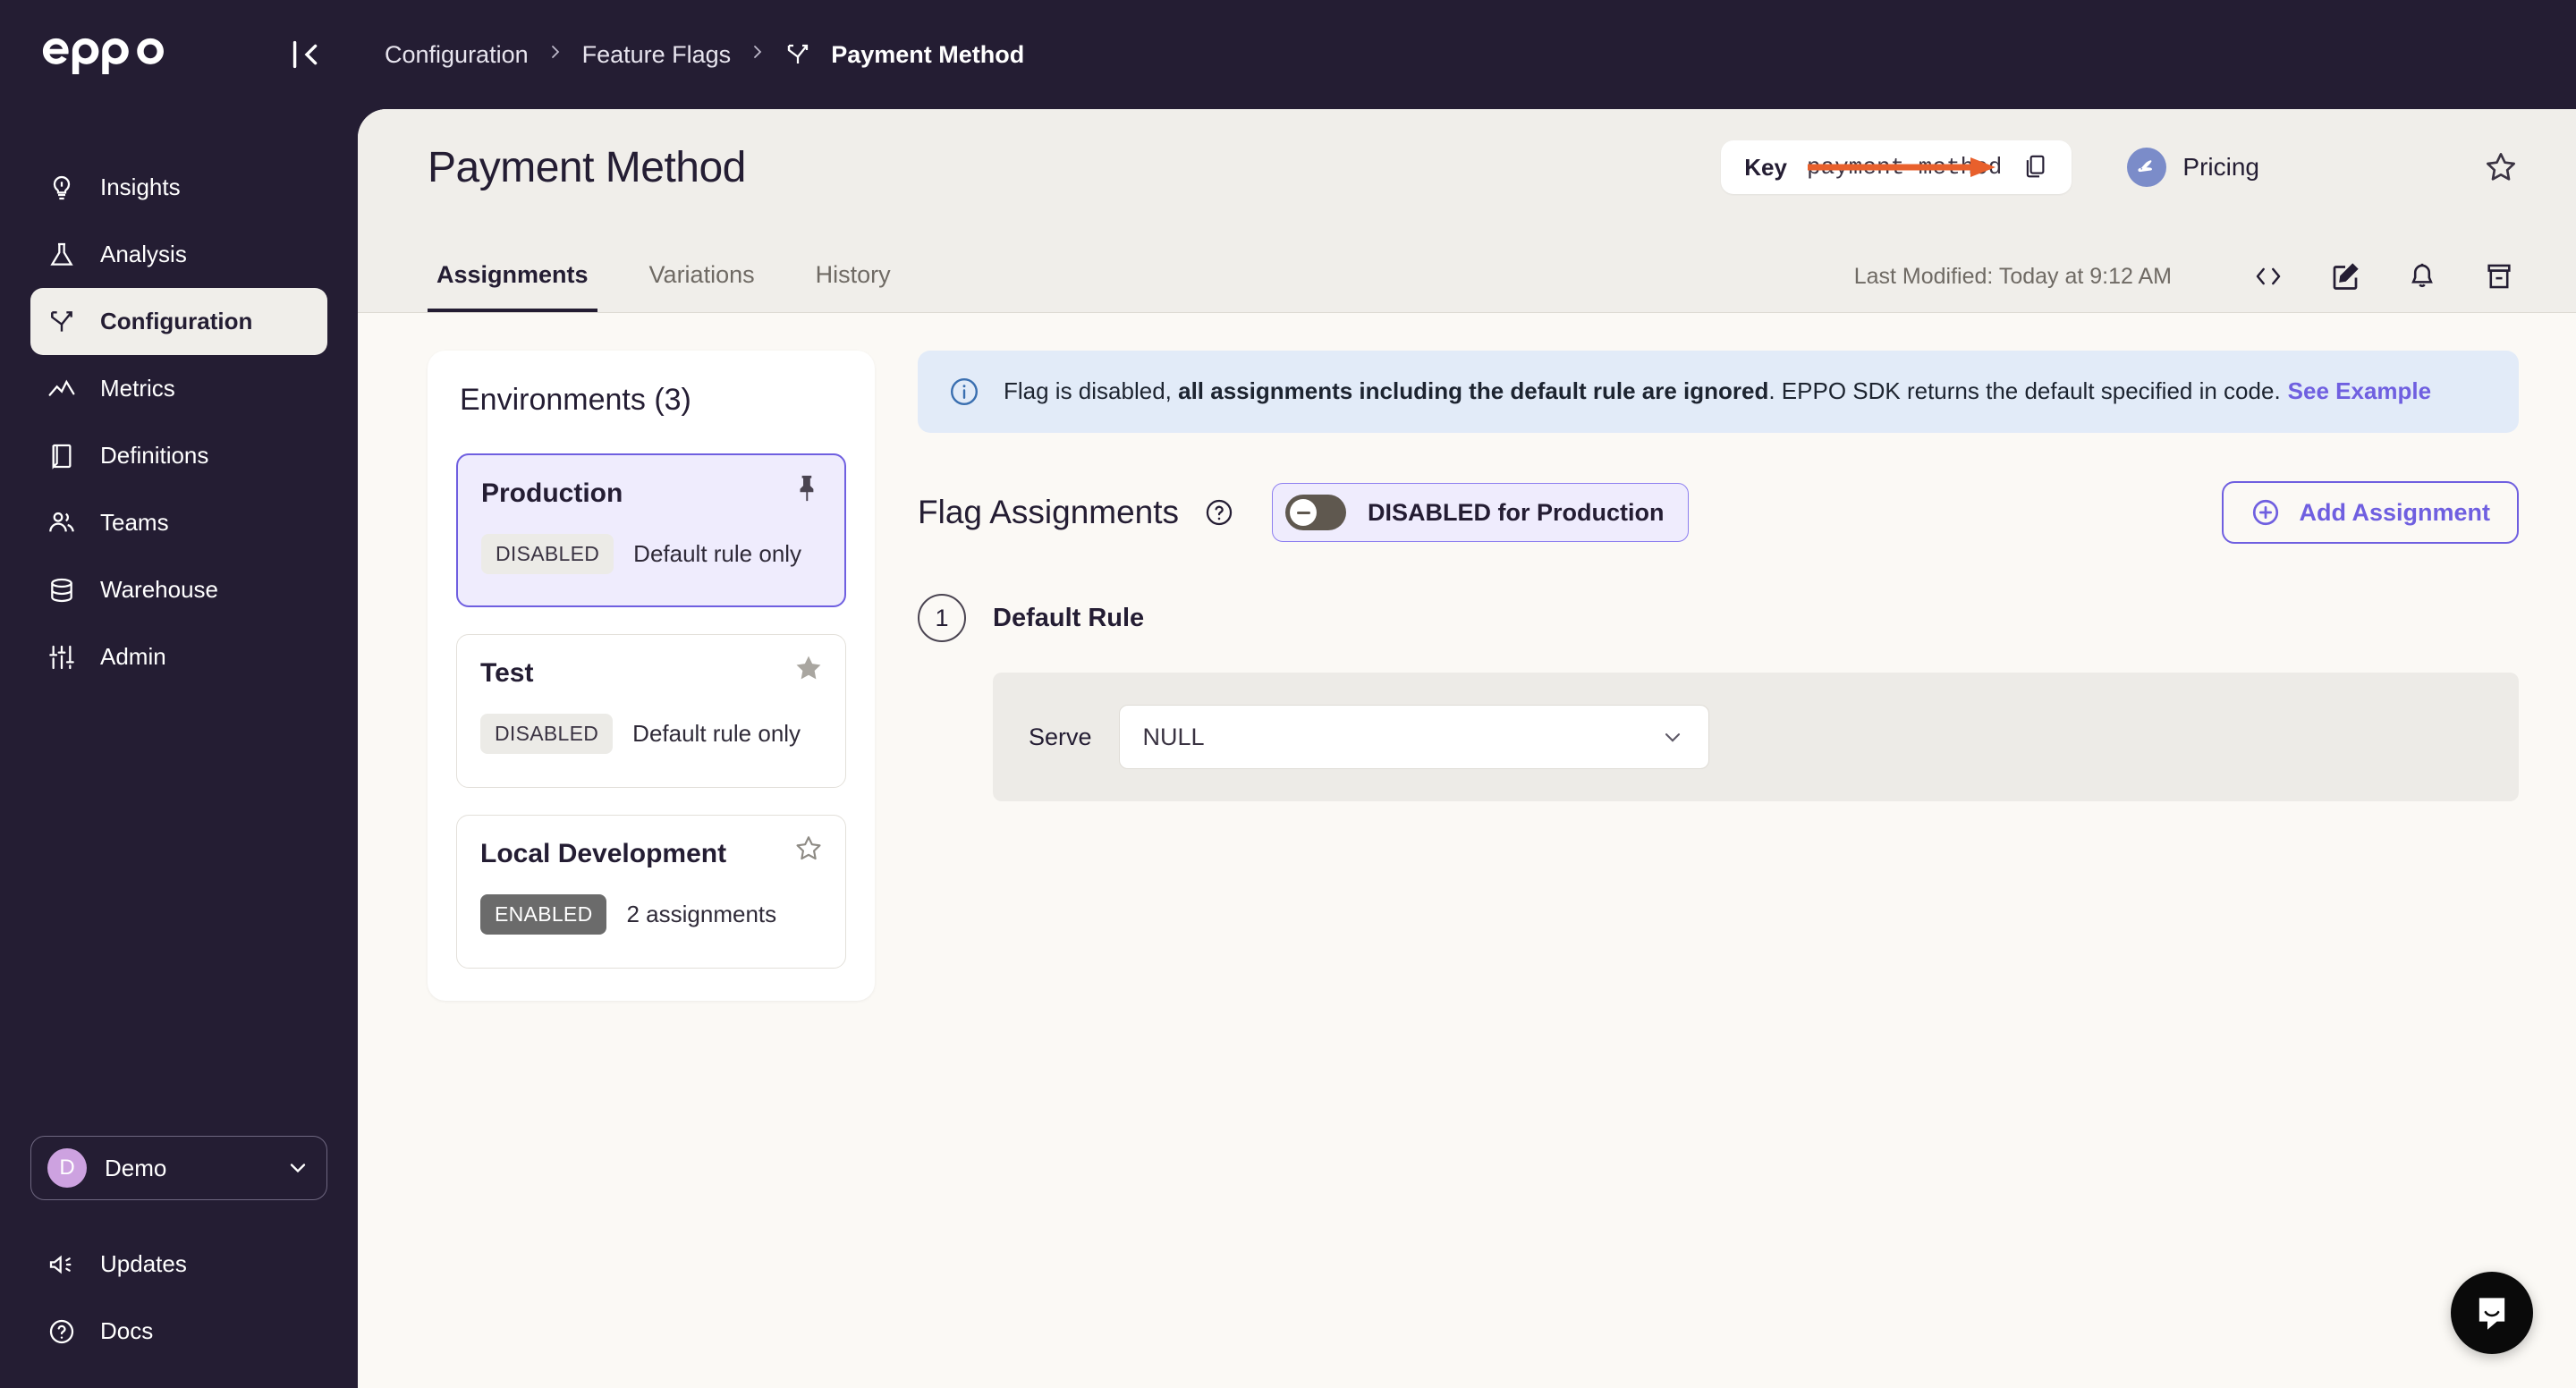 Image resolution: width=2576 pixels, height=1388 pixels. What do you see at coordinates (306, 55) in the screenshot?
I see `collapse-panel-icon` at bounding box center [306, 55].